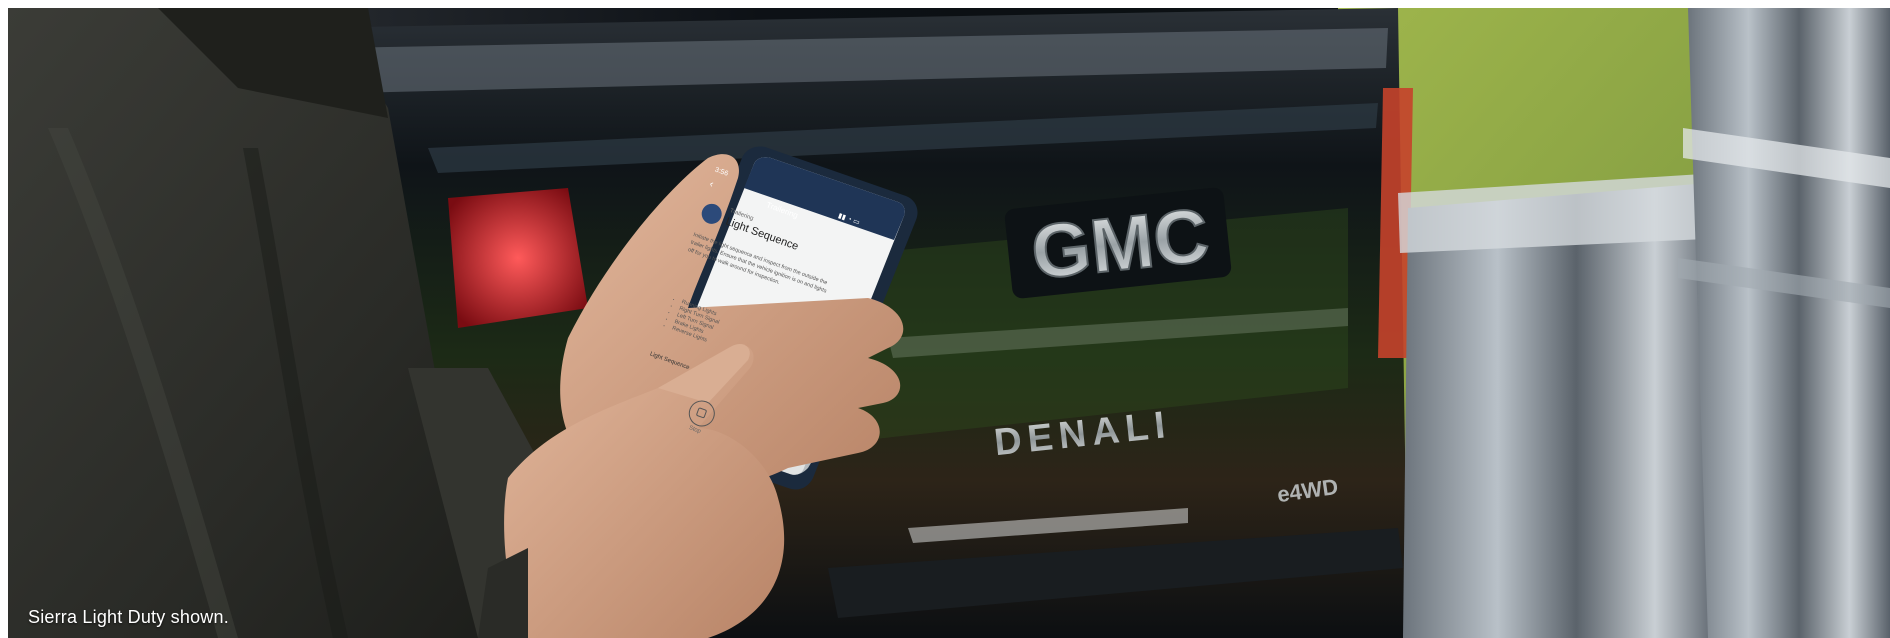  I want to click on status-time: 3:56, so click(721, 172).